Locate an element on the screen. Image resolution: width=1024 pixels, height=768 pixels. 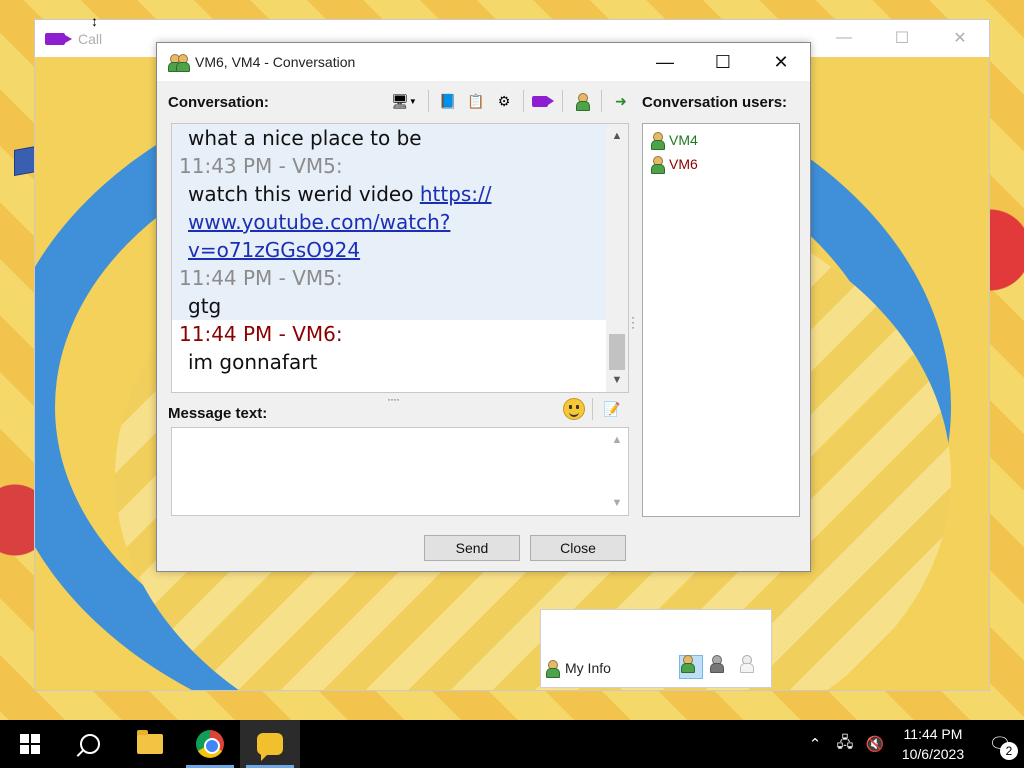
status-away-button is located at coordinates (721, 667).